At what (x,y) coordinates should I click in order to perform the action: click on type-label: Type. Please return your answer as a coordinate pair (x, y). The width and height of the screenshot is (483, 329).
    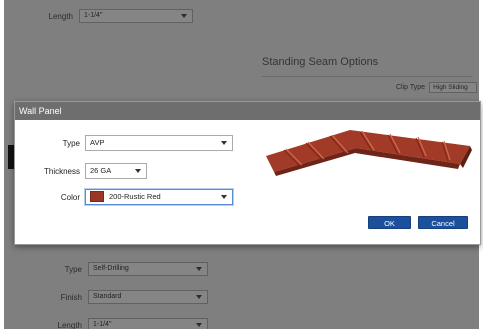
    Looking at the image, I should click on (71, 143).